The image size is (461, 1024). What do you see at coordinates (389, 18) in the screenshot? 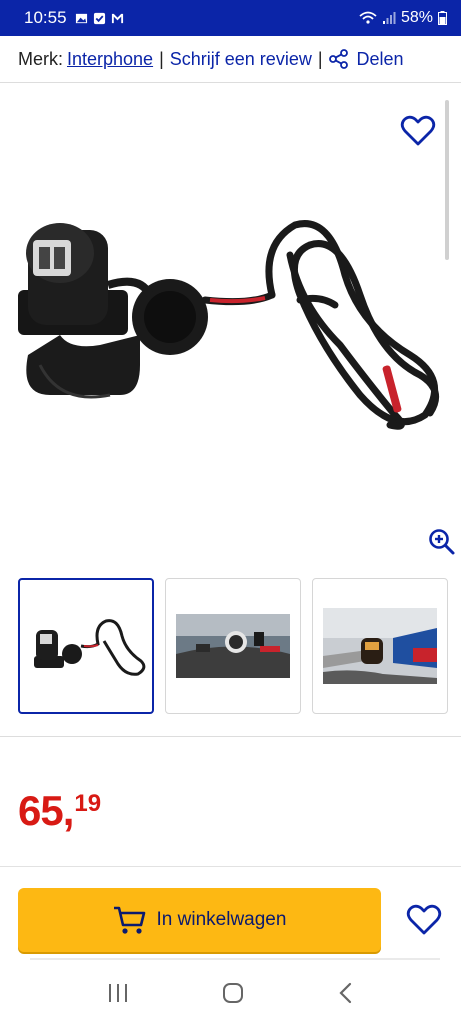
I see `signal-icon` at bounding box center [389, 18].